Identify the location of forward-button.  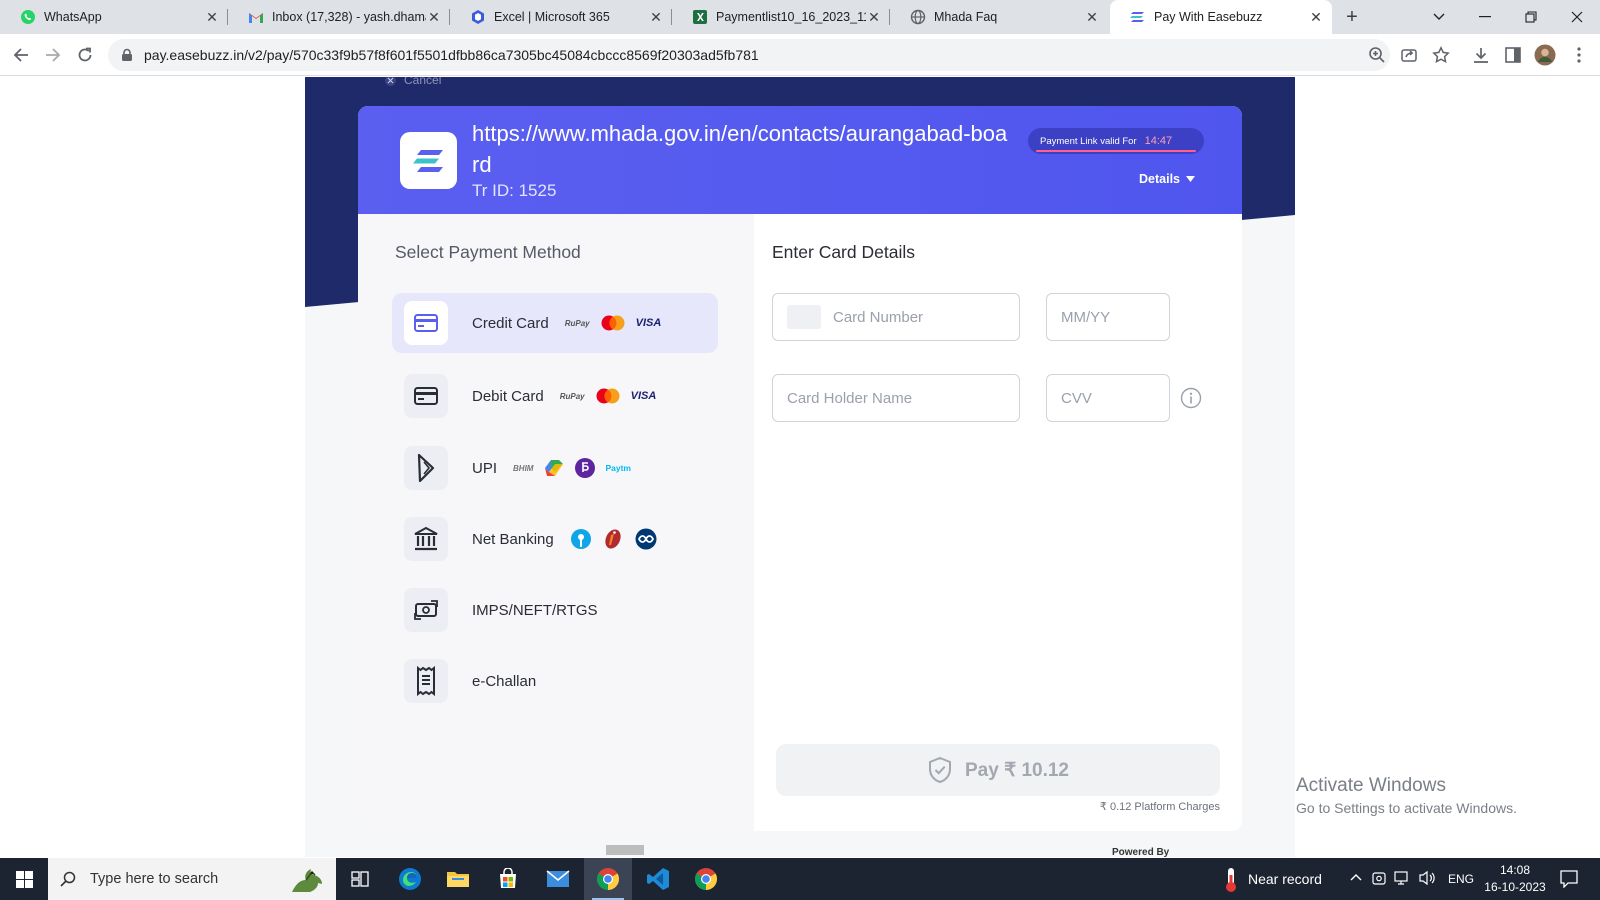
(53, 55).